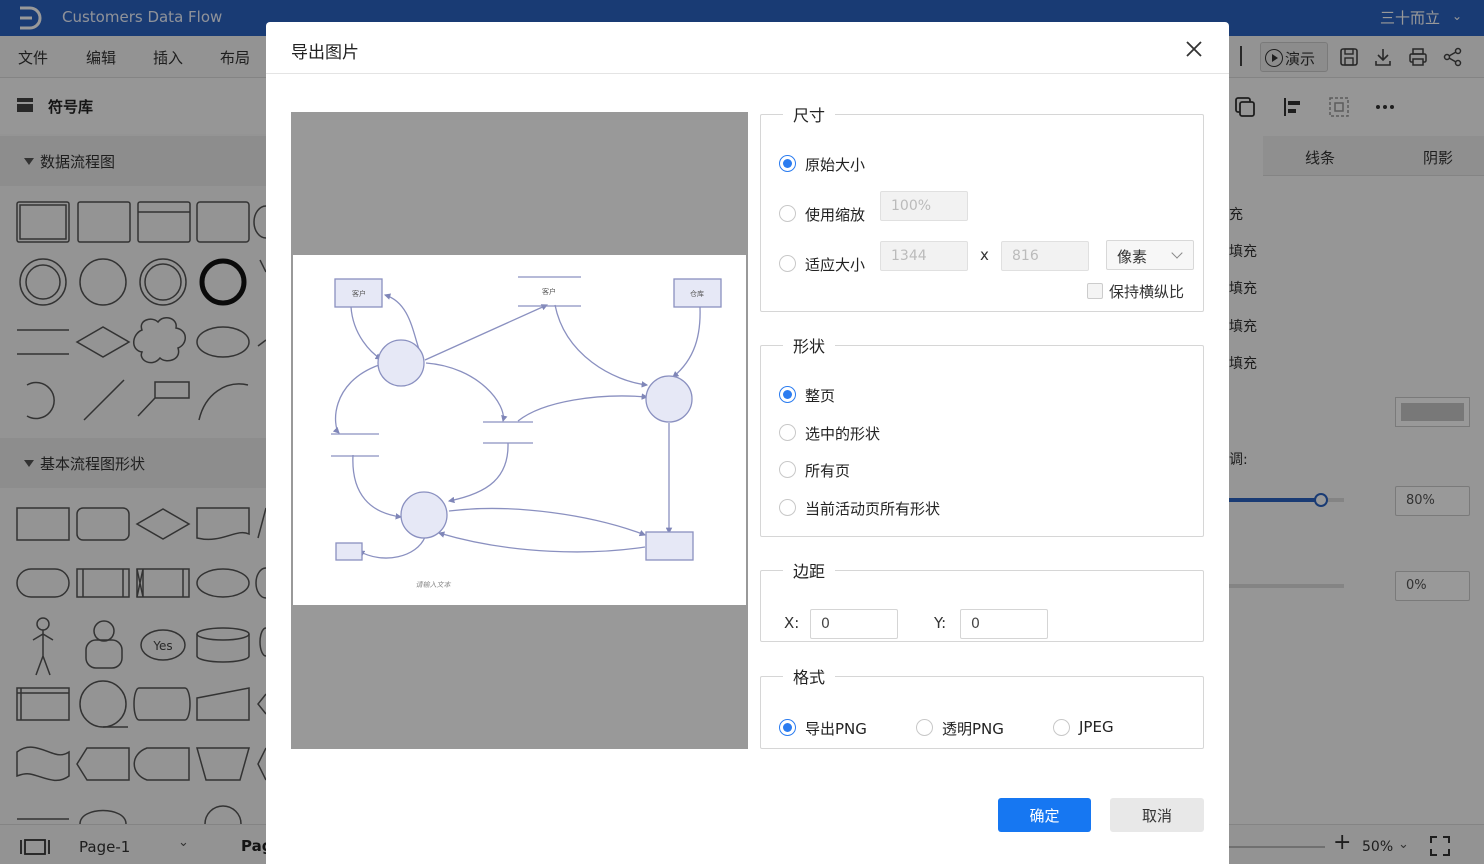  I want to click on unit-select: 像素, so click(1150, 255).